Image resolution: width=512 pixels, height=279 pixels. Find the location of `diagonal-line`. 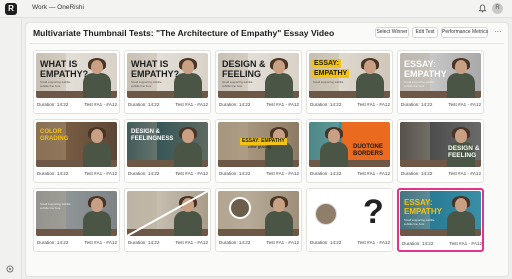

diagonal-line is located at coordinates (167, 213).